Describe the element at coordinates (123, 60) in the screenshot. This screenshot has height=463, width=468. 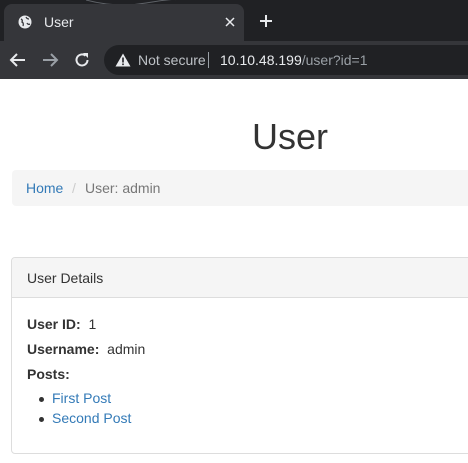
I see `warning-icon` at that location.